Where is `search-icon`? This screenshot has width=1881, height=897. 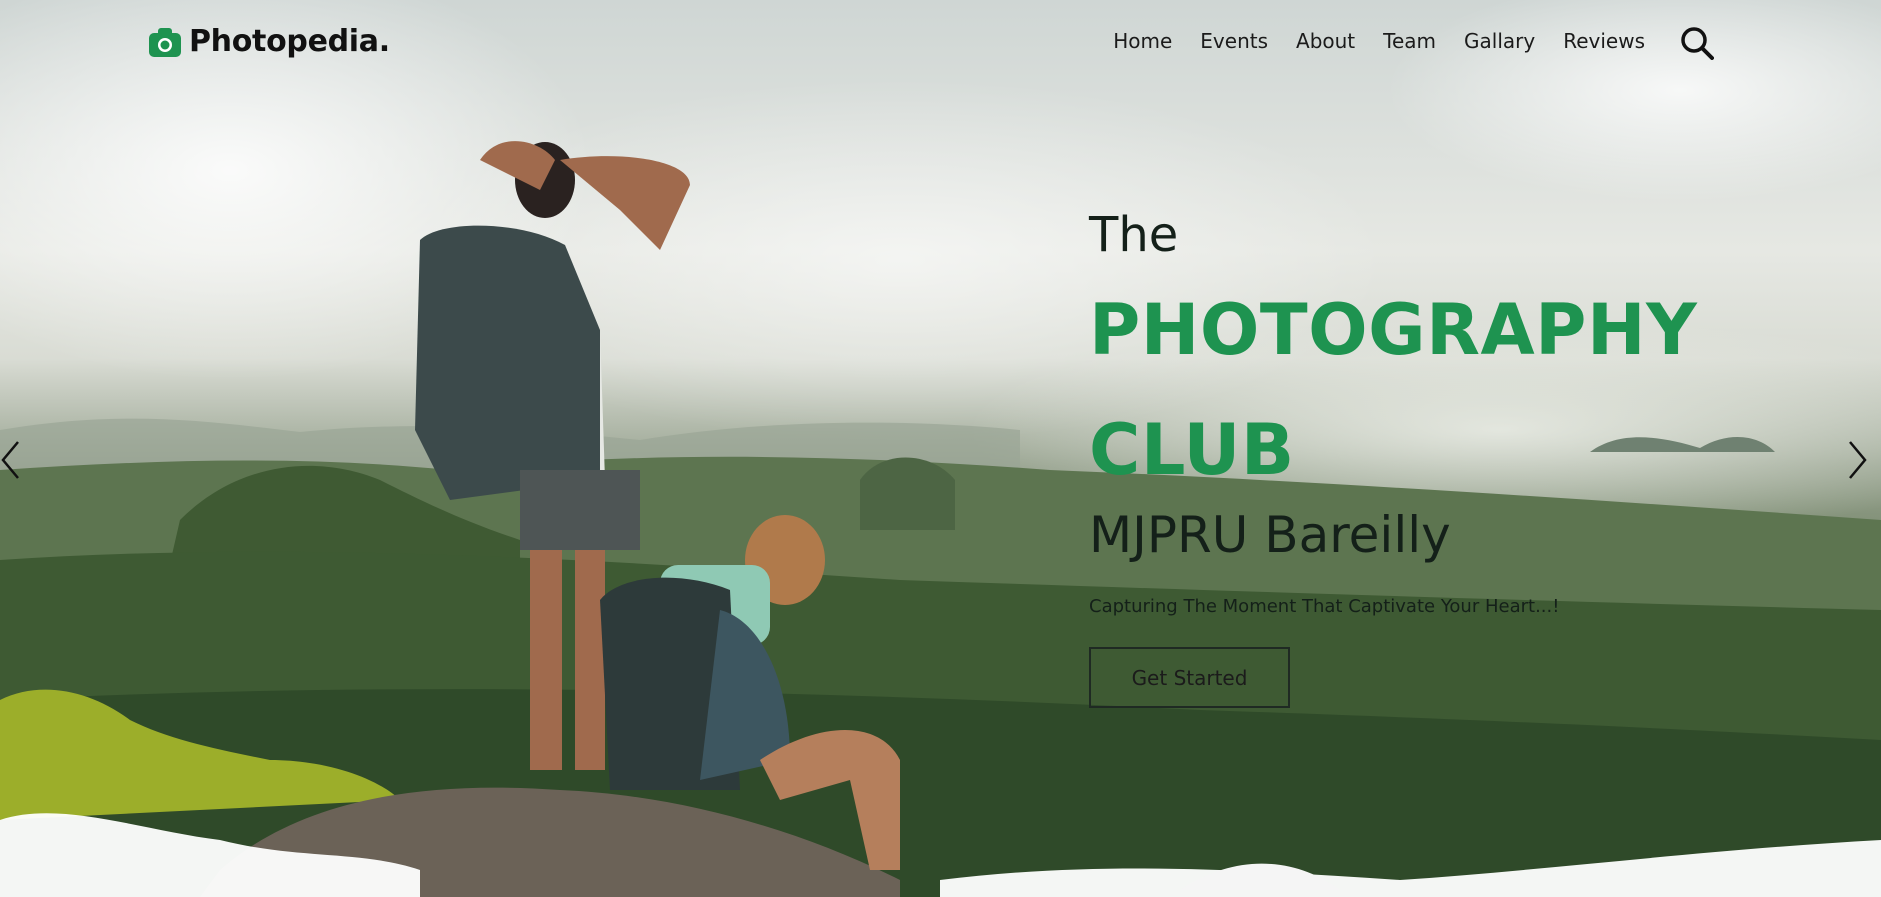 search-icon is located at coordinates (1697, 43).